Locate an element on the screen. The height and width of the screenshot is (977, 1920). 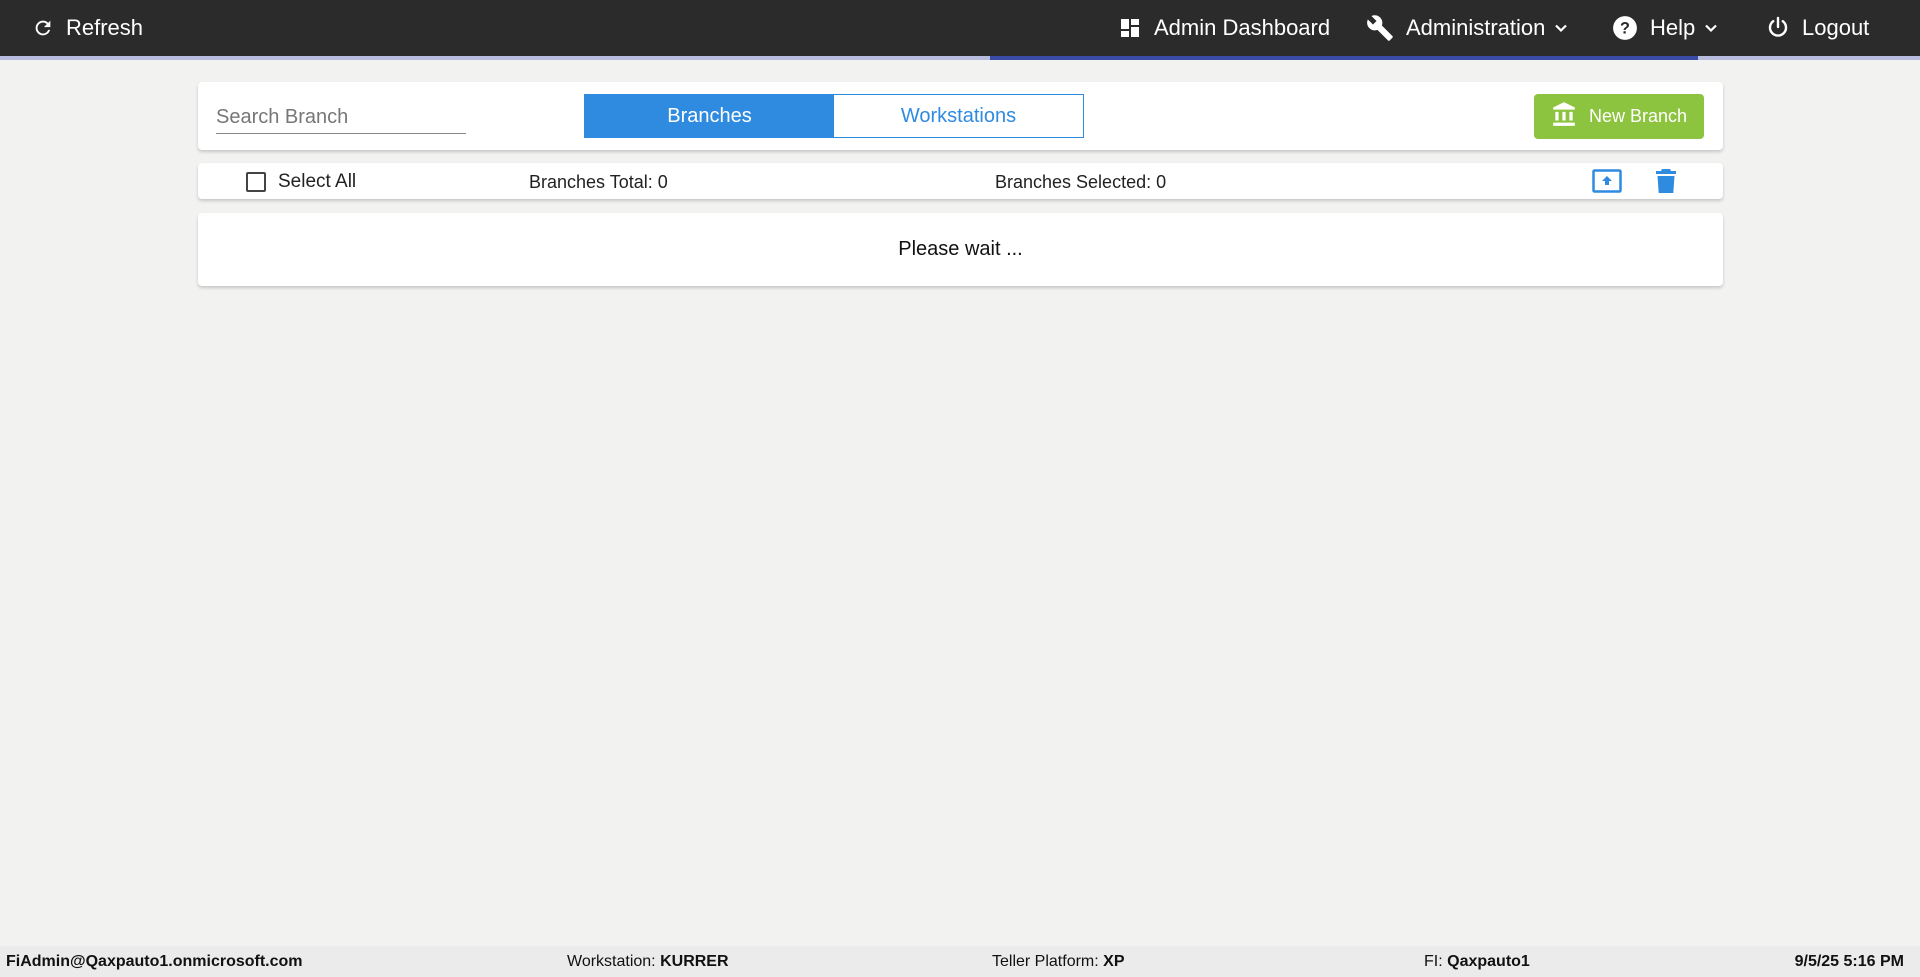
footer-fi-value: Qaxpauto1 is located at coordinates (1488, 961).